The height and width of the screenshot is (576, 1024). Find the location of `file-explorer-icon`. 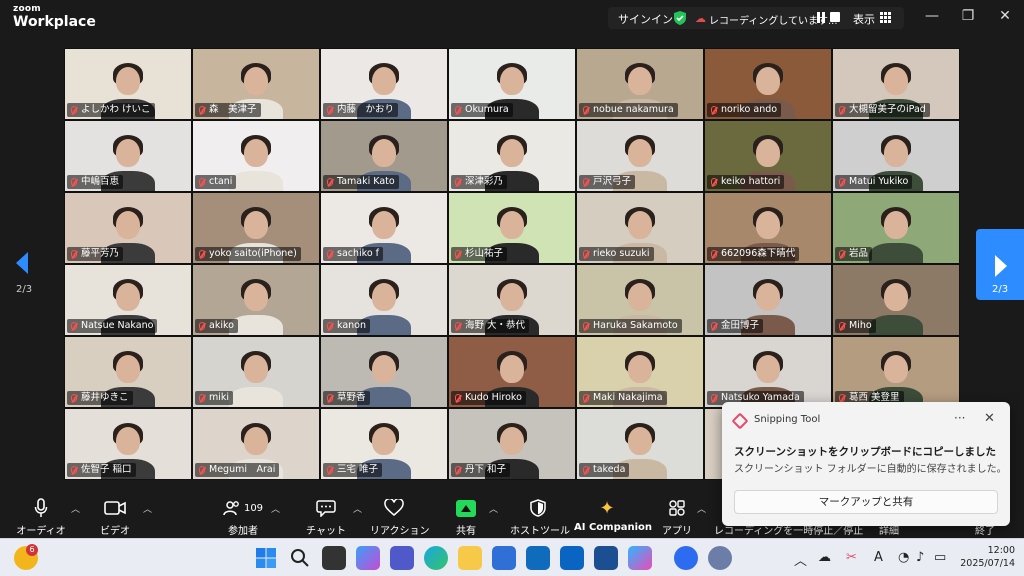

file-explorer-icon is located at coordinates (470, 558).